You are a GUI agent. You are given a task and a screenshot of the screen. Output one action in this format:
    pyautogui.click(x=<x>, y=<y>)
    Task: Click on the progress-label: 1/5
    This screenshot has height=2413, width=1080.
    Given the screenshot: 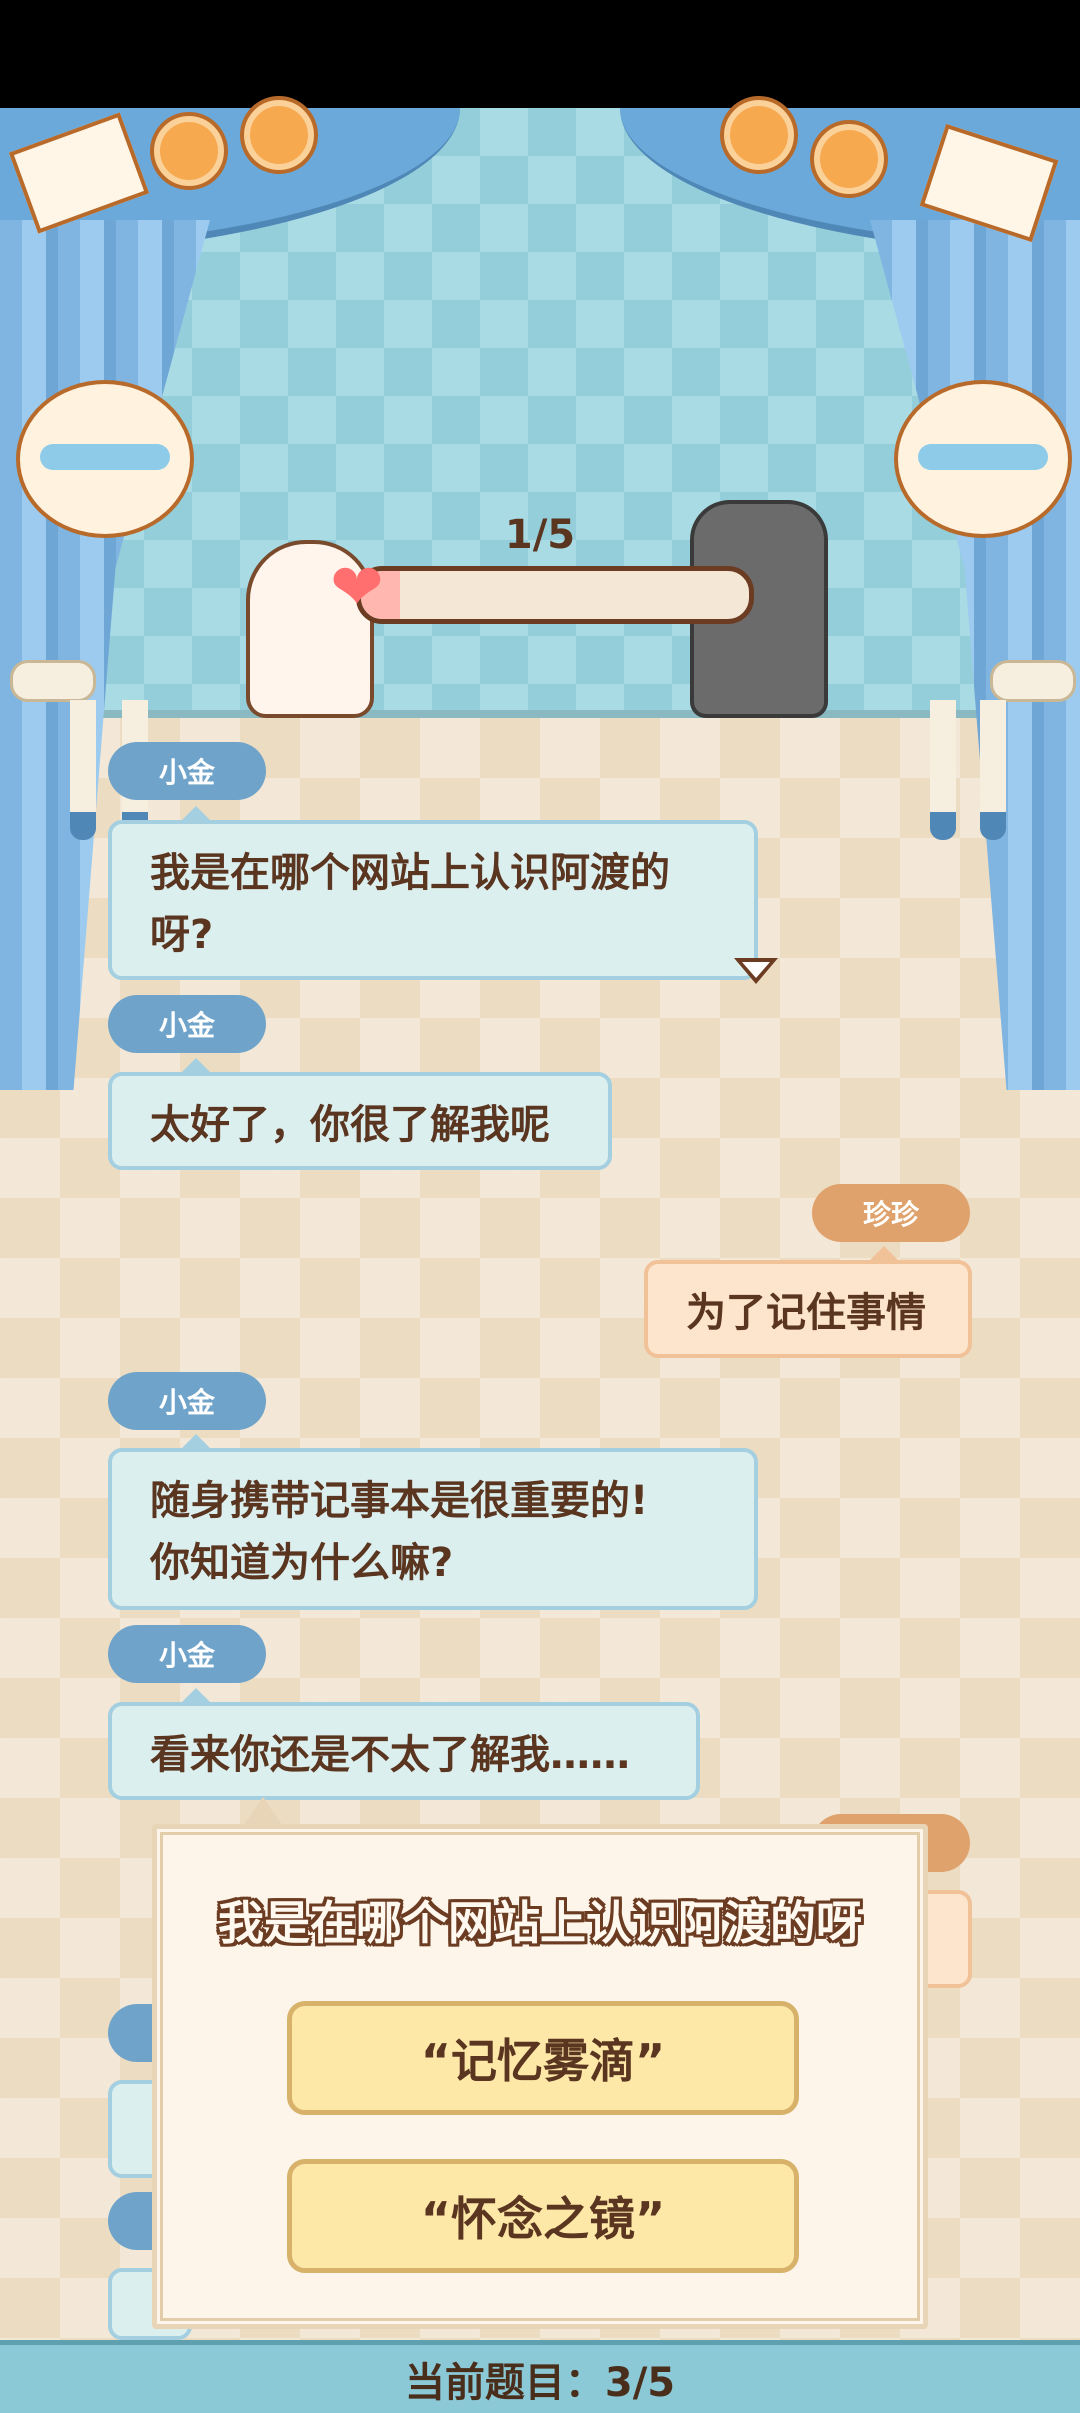 What is the action you would take?
    pyautogui.click(x=540, y=535)
    